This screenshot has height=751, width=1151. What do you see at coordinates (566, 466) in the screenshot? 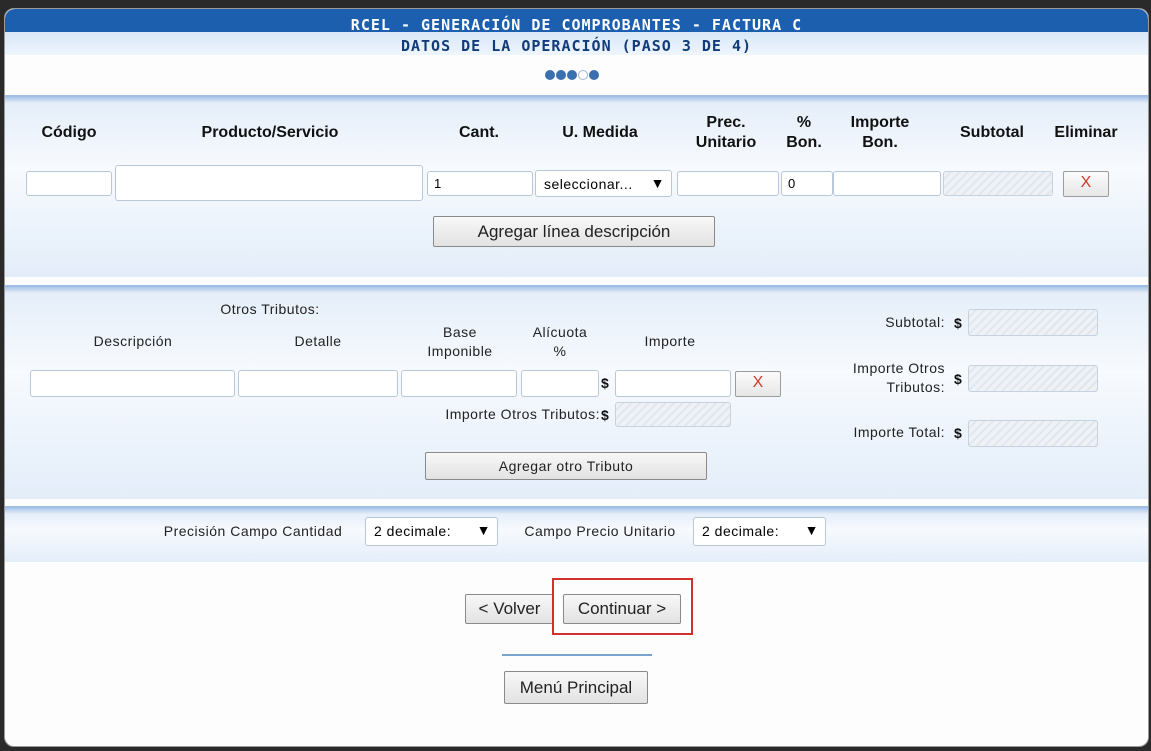
I see `add-tributo-button: Agregar otro Tributo` at bounding box center [566, 466].